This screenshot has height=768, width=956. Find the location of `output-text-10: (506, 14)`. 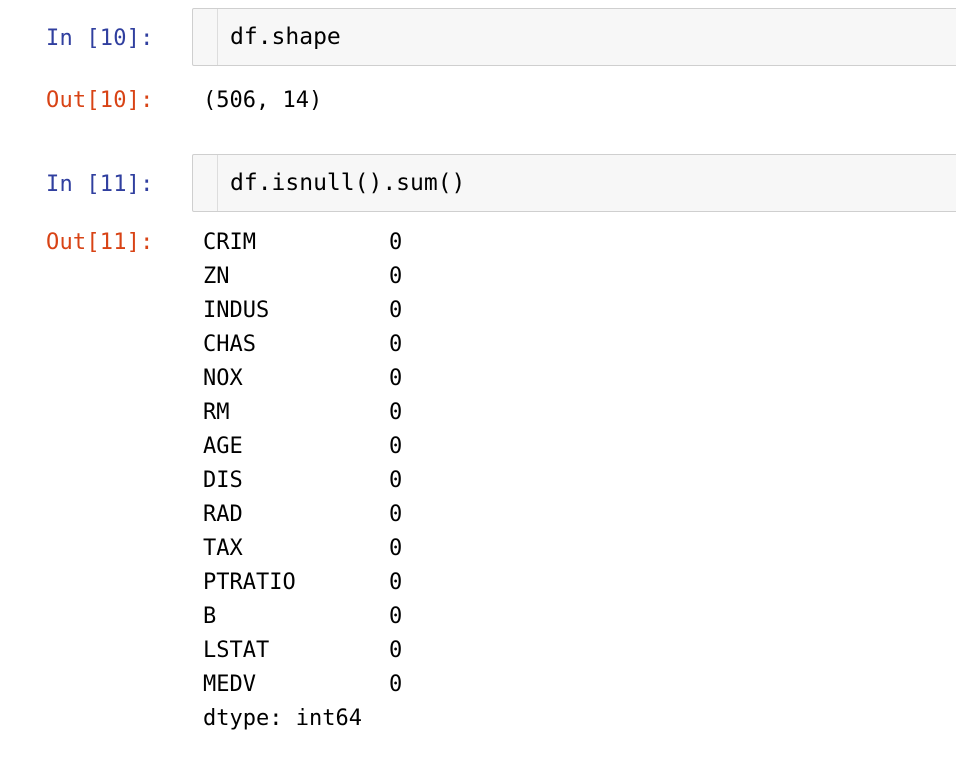

output-text-10: (506, 14) is located at coordinates (263, 100).